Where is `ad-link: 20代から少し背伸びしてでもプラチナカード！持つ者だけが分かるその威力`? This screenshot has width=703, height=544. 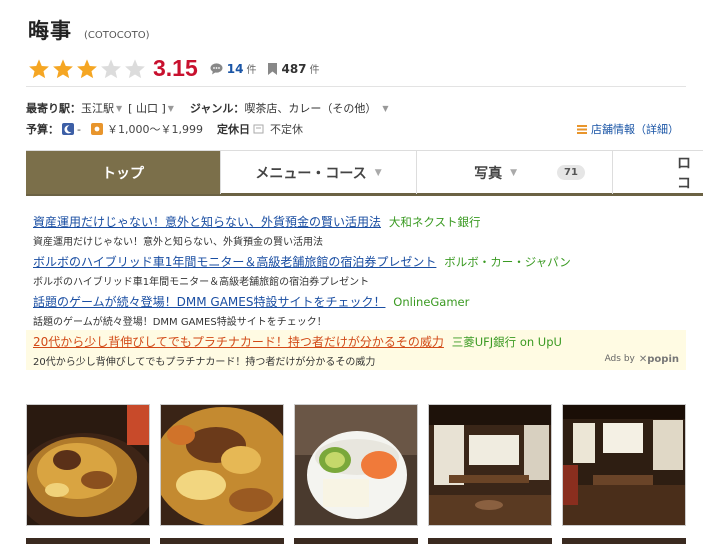
ad-link: 20代から少し背伸びしてでもプラチナカード！持つ者だけが分かるその威力 is located at coordinates (238, 342).